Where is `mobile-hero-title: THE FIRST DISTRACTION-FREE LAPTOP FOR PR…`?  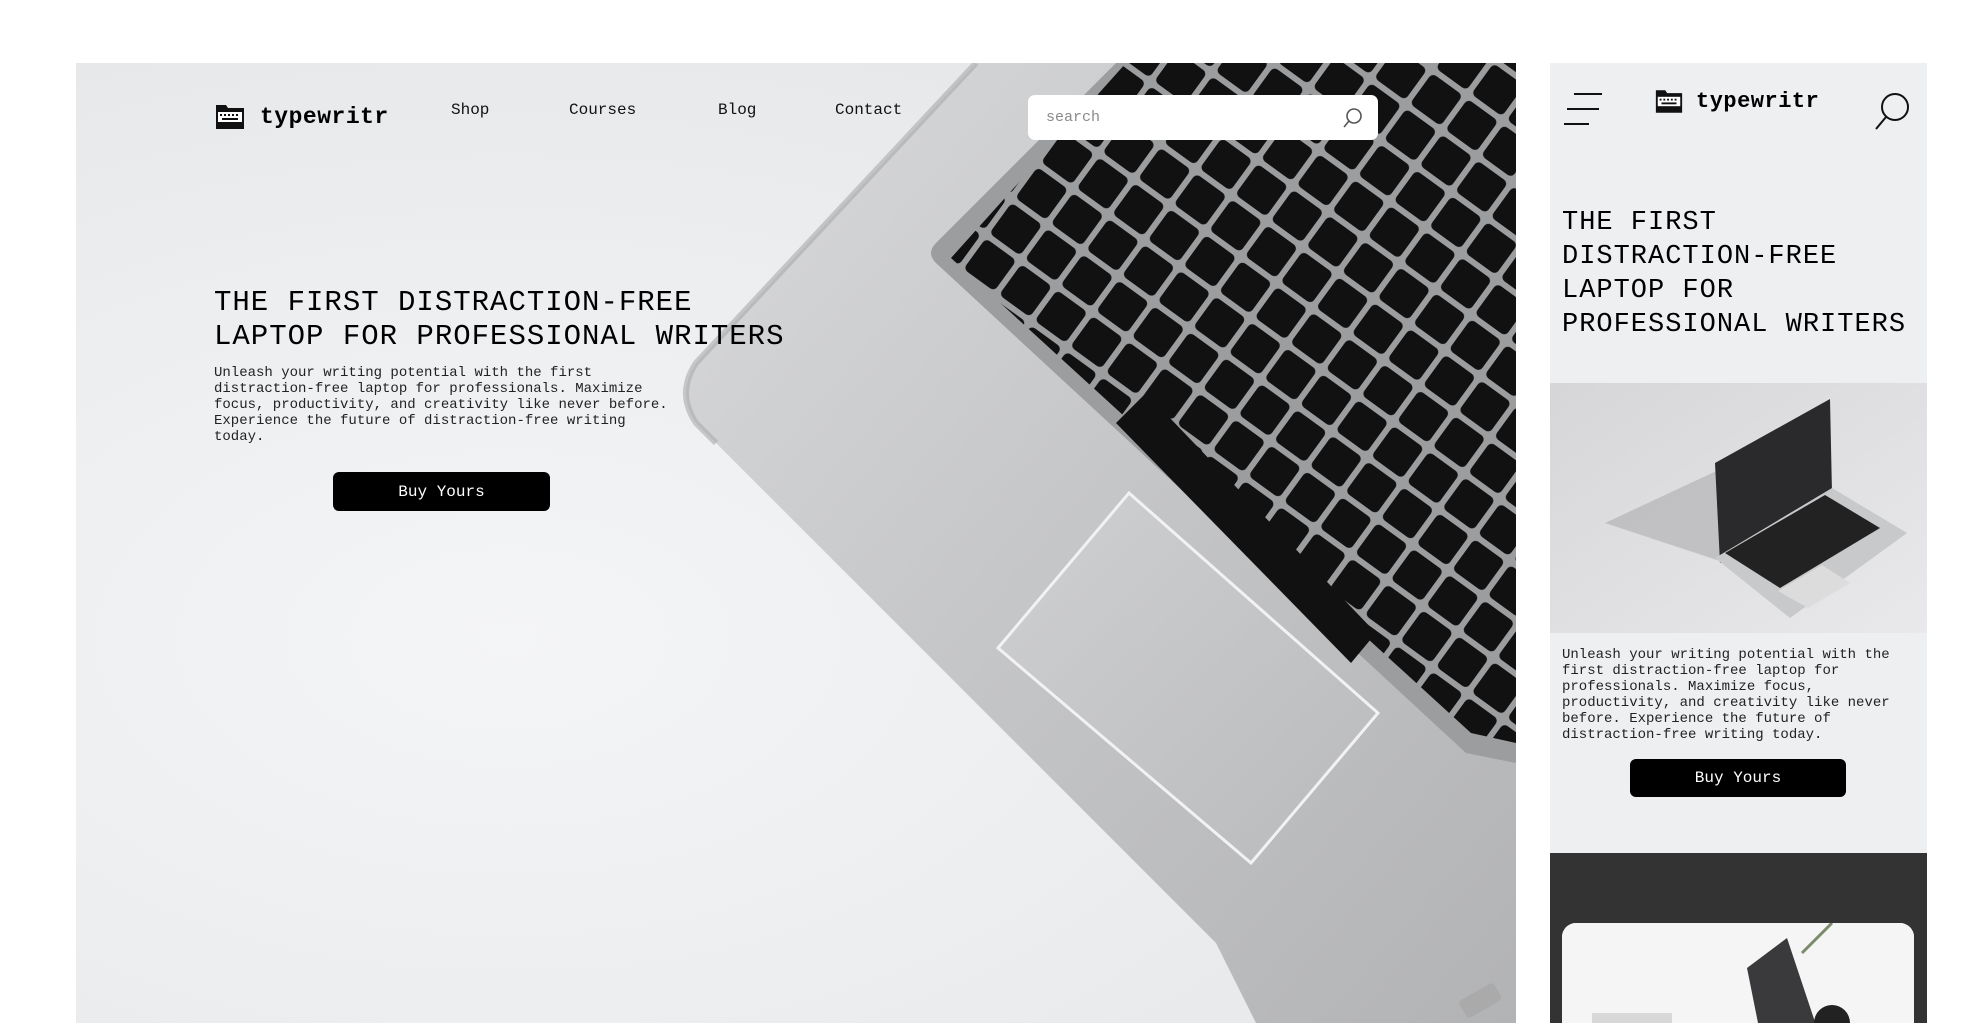
mobile-hero-title: THE FIRST DISTRACTION-FREE LAPTOP FOR PR… is located at coordinates (1734, 274).